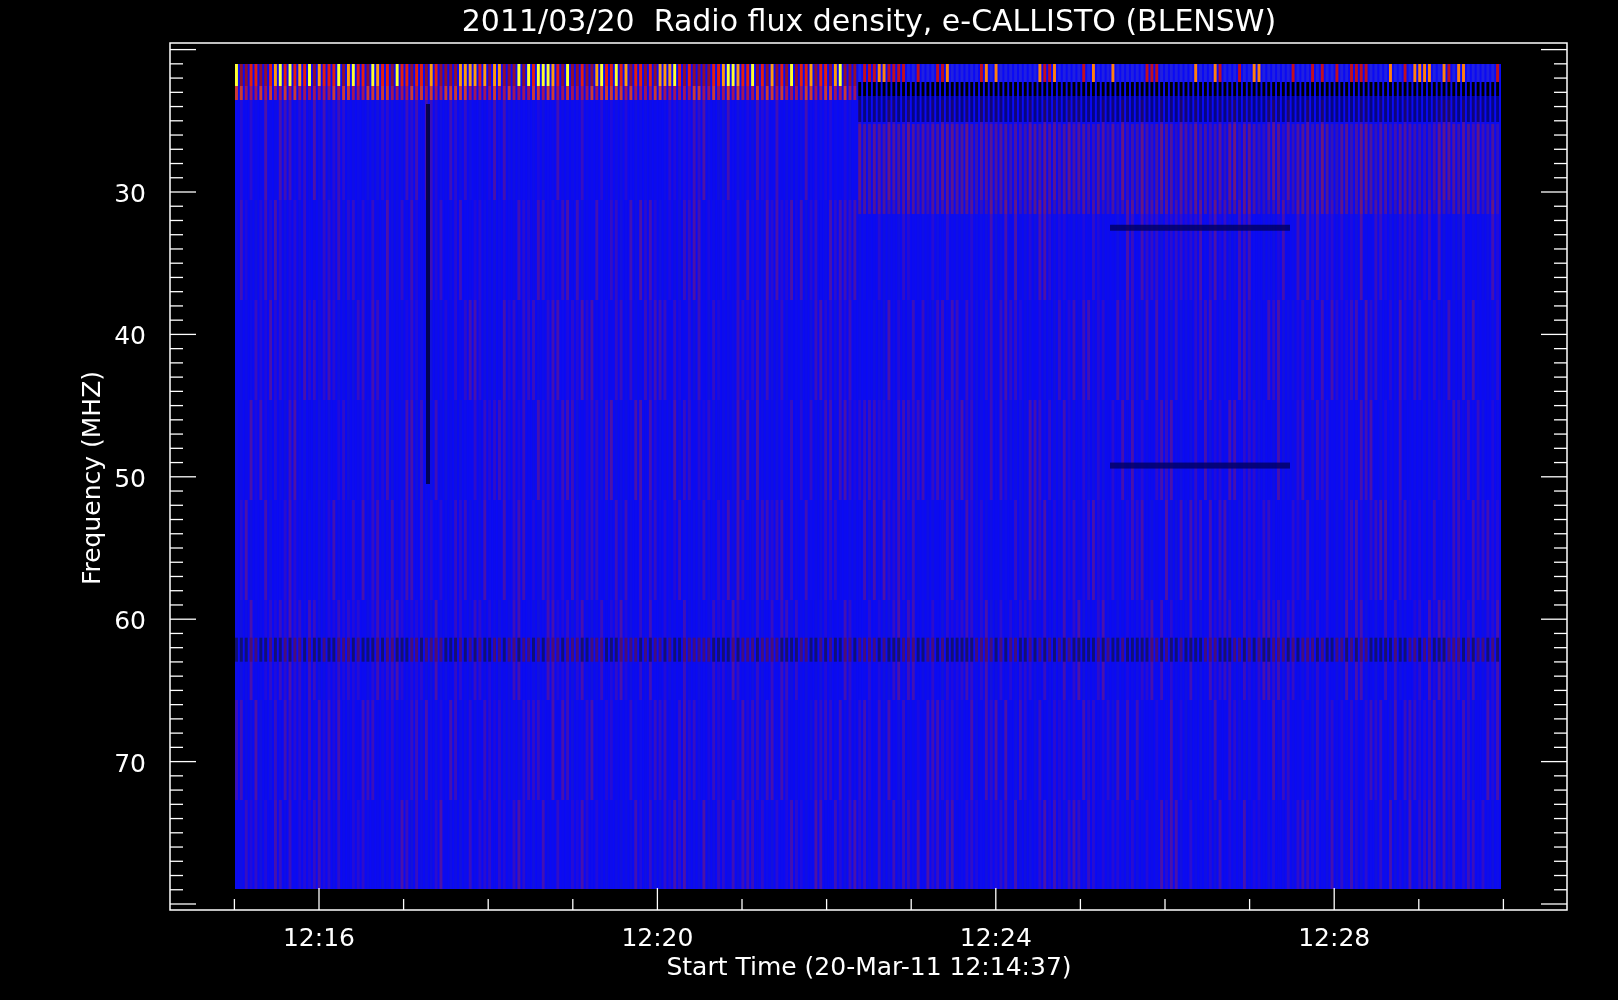 The height and width of the screenshot is (1000, 1618). Describe the element at coordinates (130, 621) in the screenshot. I see `y-tick-label: 60` at that location.